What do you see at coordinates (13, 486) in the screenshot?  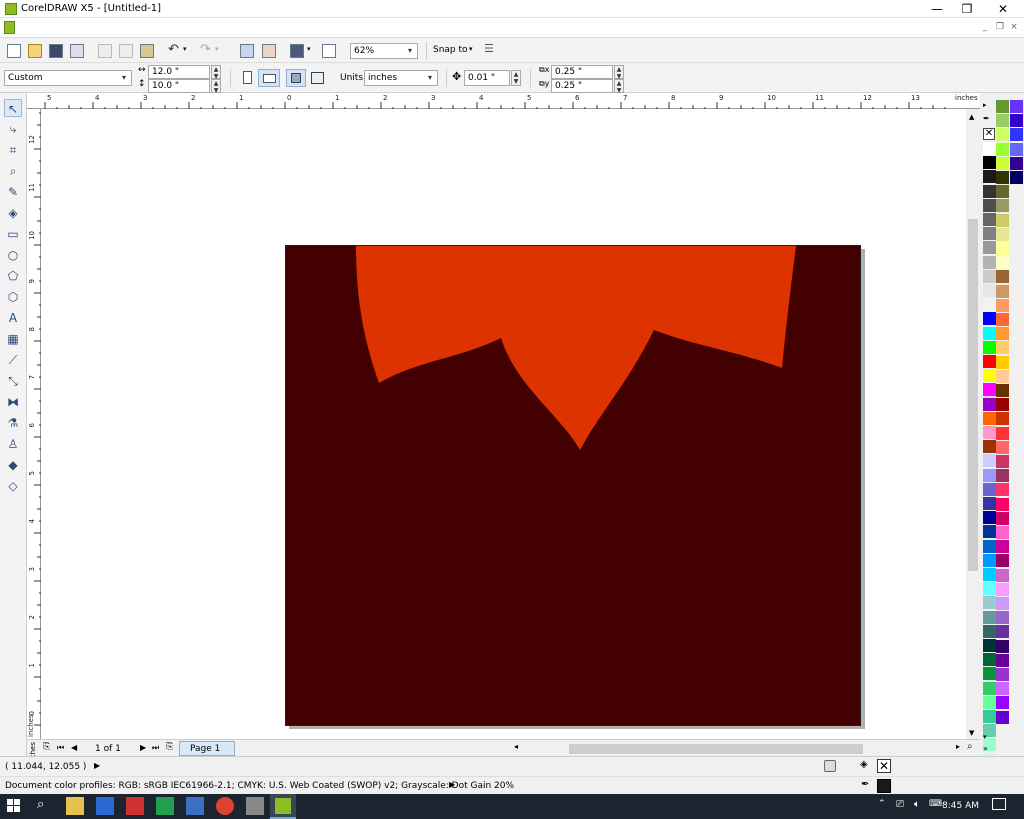 I see `interactive-fill-tool-icon: ◇` at bounding box center [13, 486].